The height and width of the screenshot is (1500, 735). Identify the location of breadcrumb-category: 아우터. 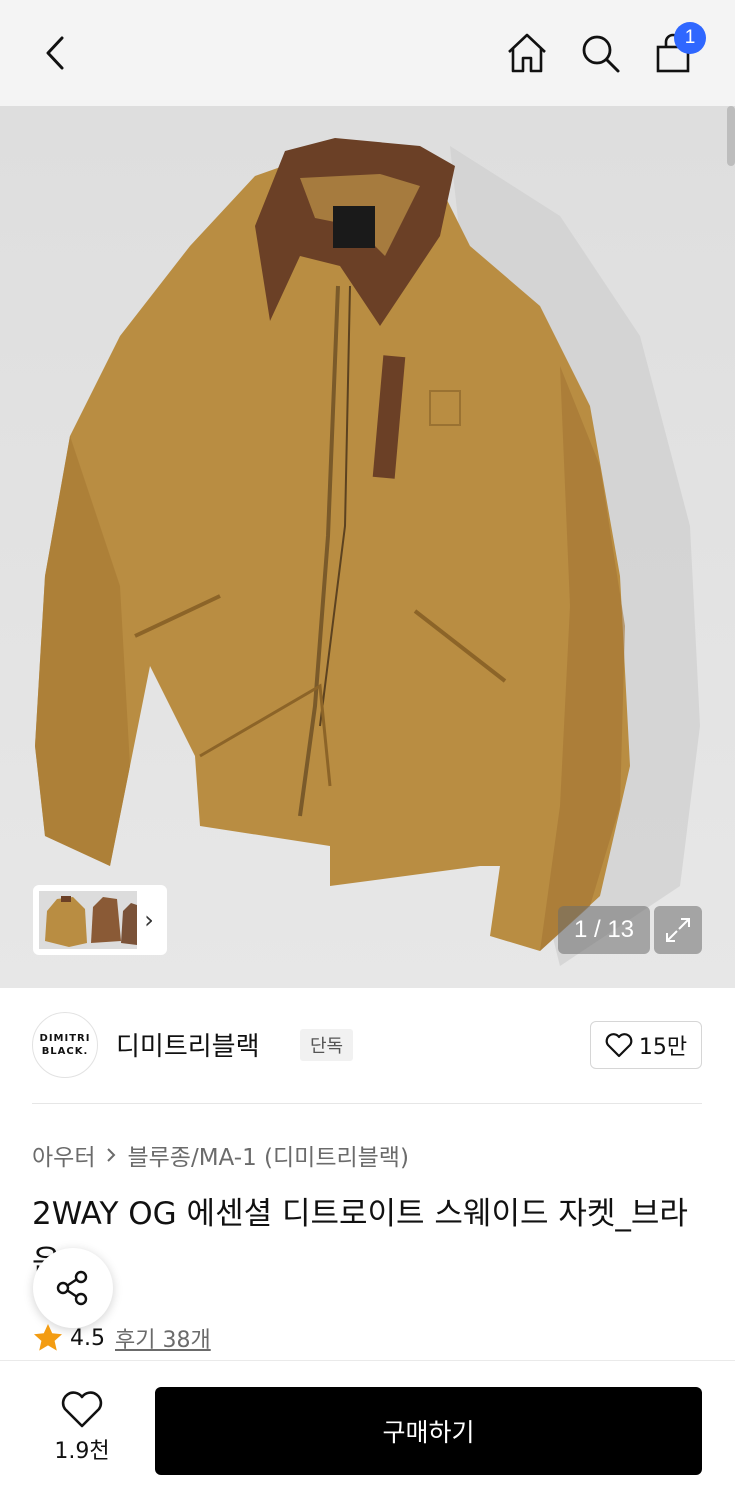
(63, 1155).